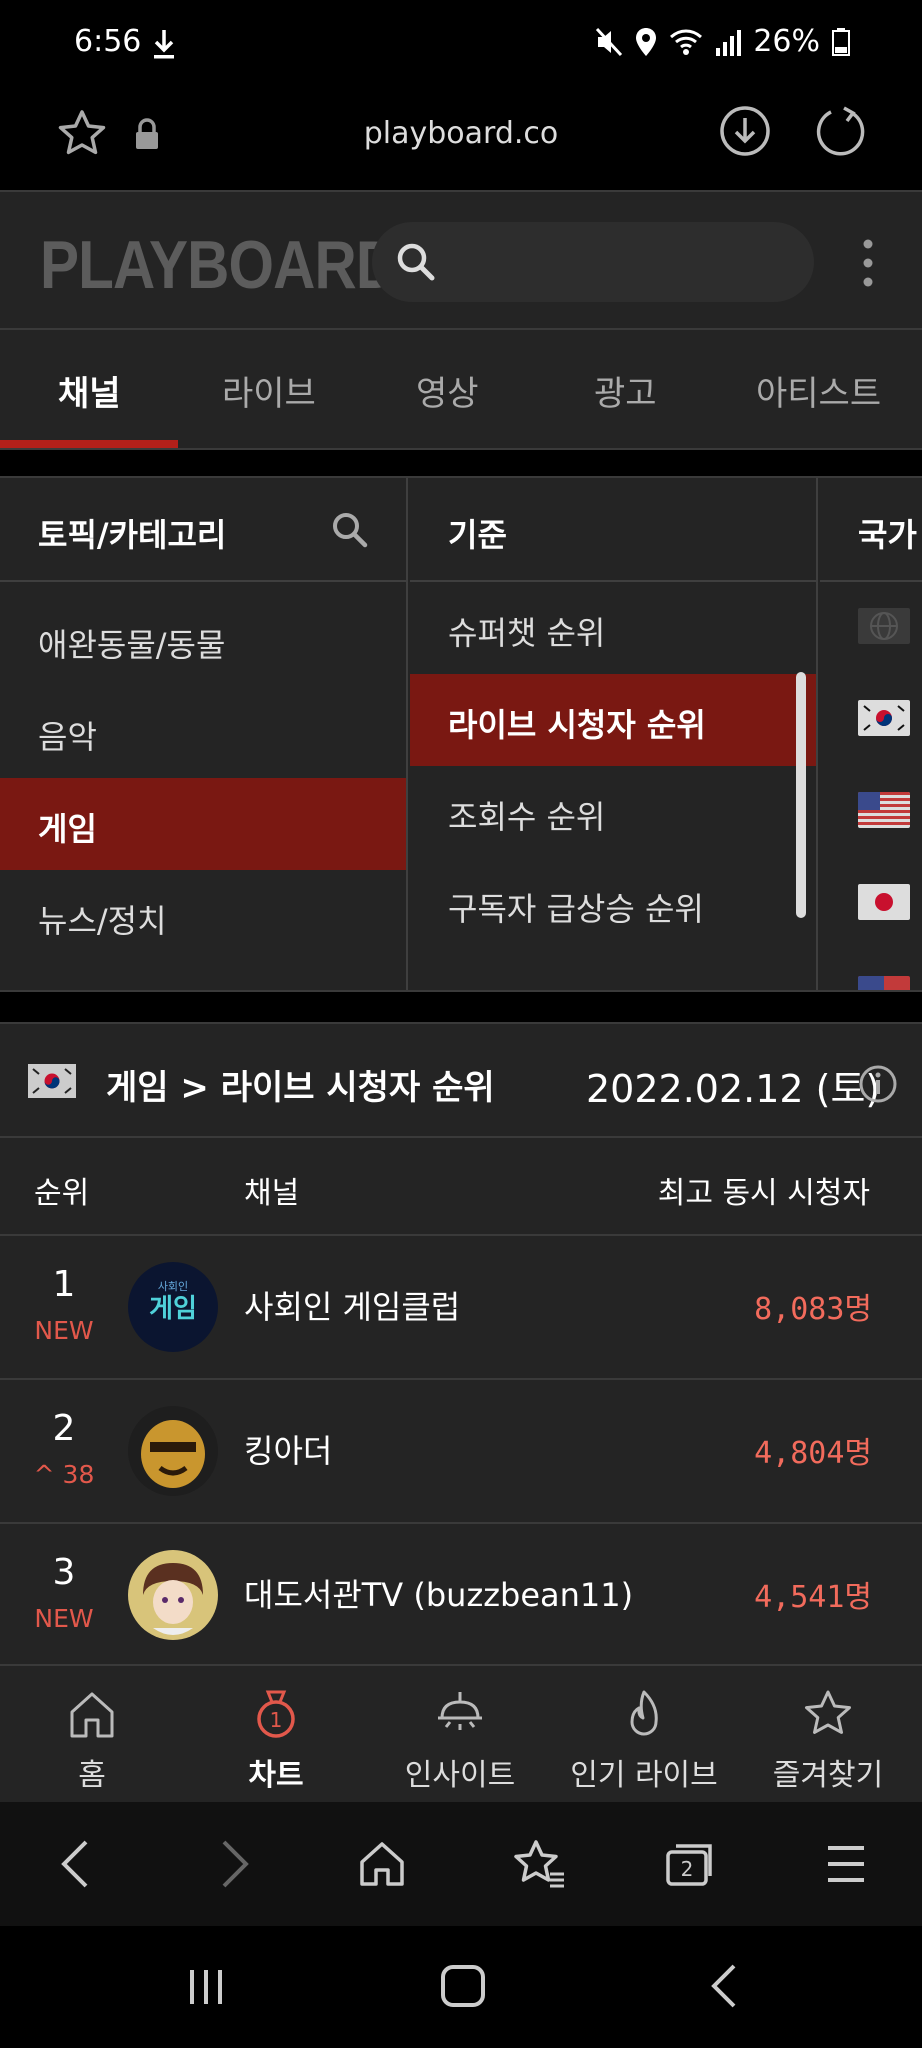 The height and width of the screenshot is (2048, 922). I want to click on table-row: 2 ^ 38 킹아더 4,804명, so click(461, 1452).